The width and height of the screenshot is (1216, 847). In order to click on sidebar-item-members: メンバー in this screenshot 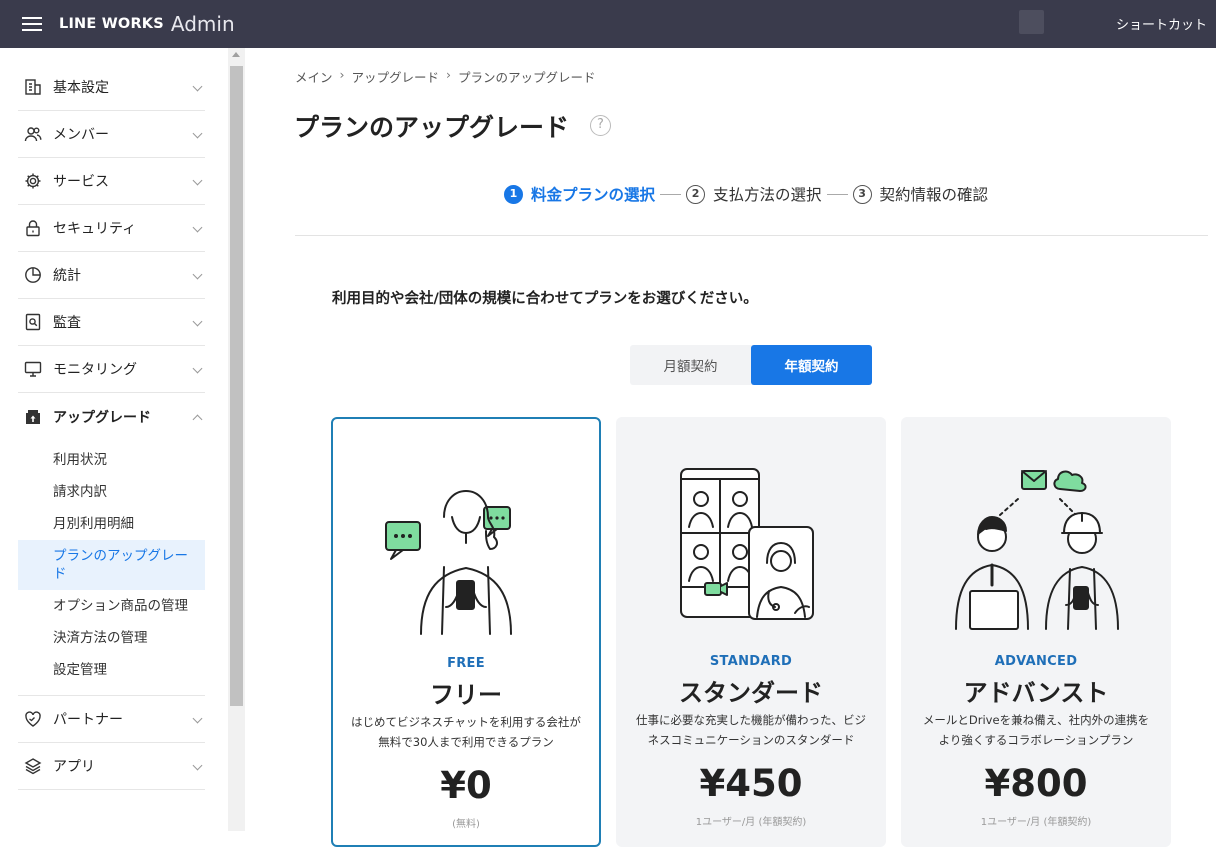, I will do `click(111, 134)`.